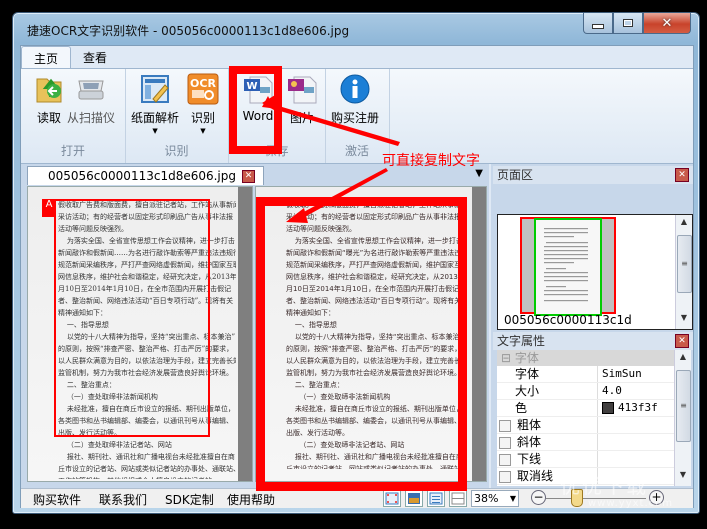  I want to click on arrow-head-word, so click(271, 102).